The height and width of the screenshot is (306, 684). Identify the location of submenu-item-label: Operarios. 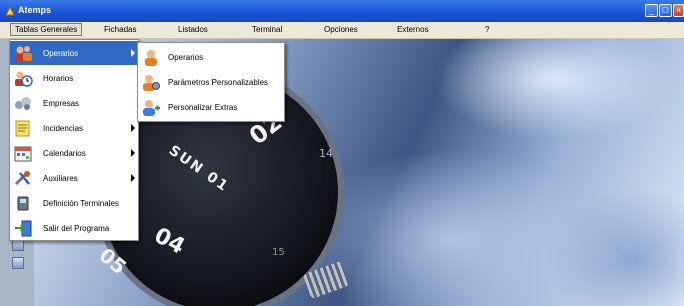
(186, 57).